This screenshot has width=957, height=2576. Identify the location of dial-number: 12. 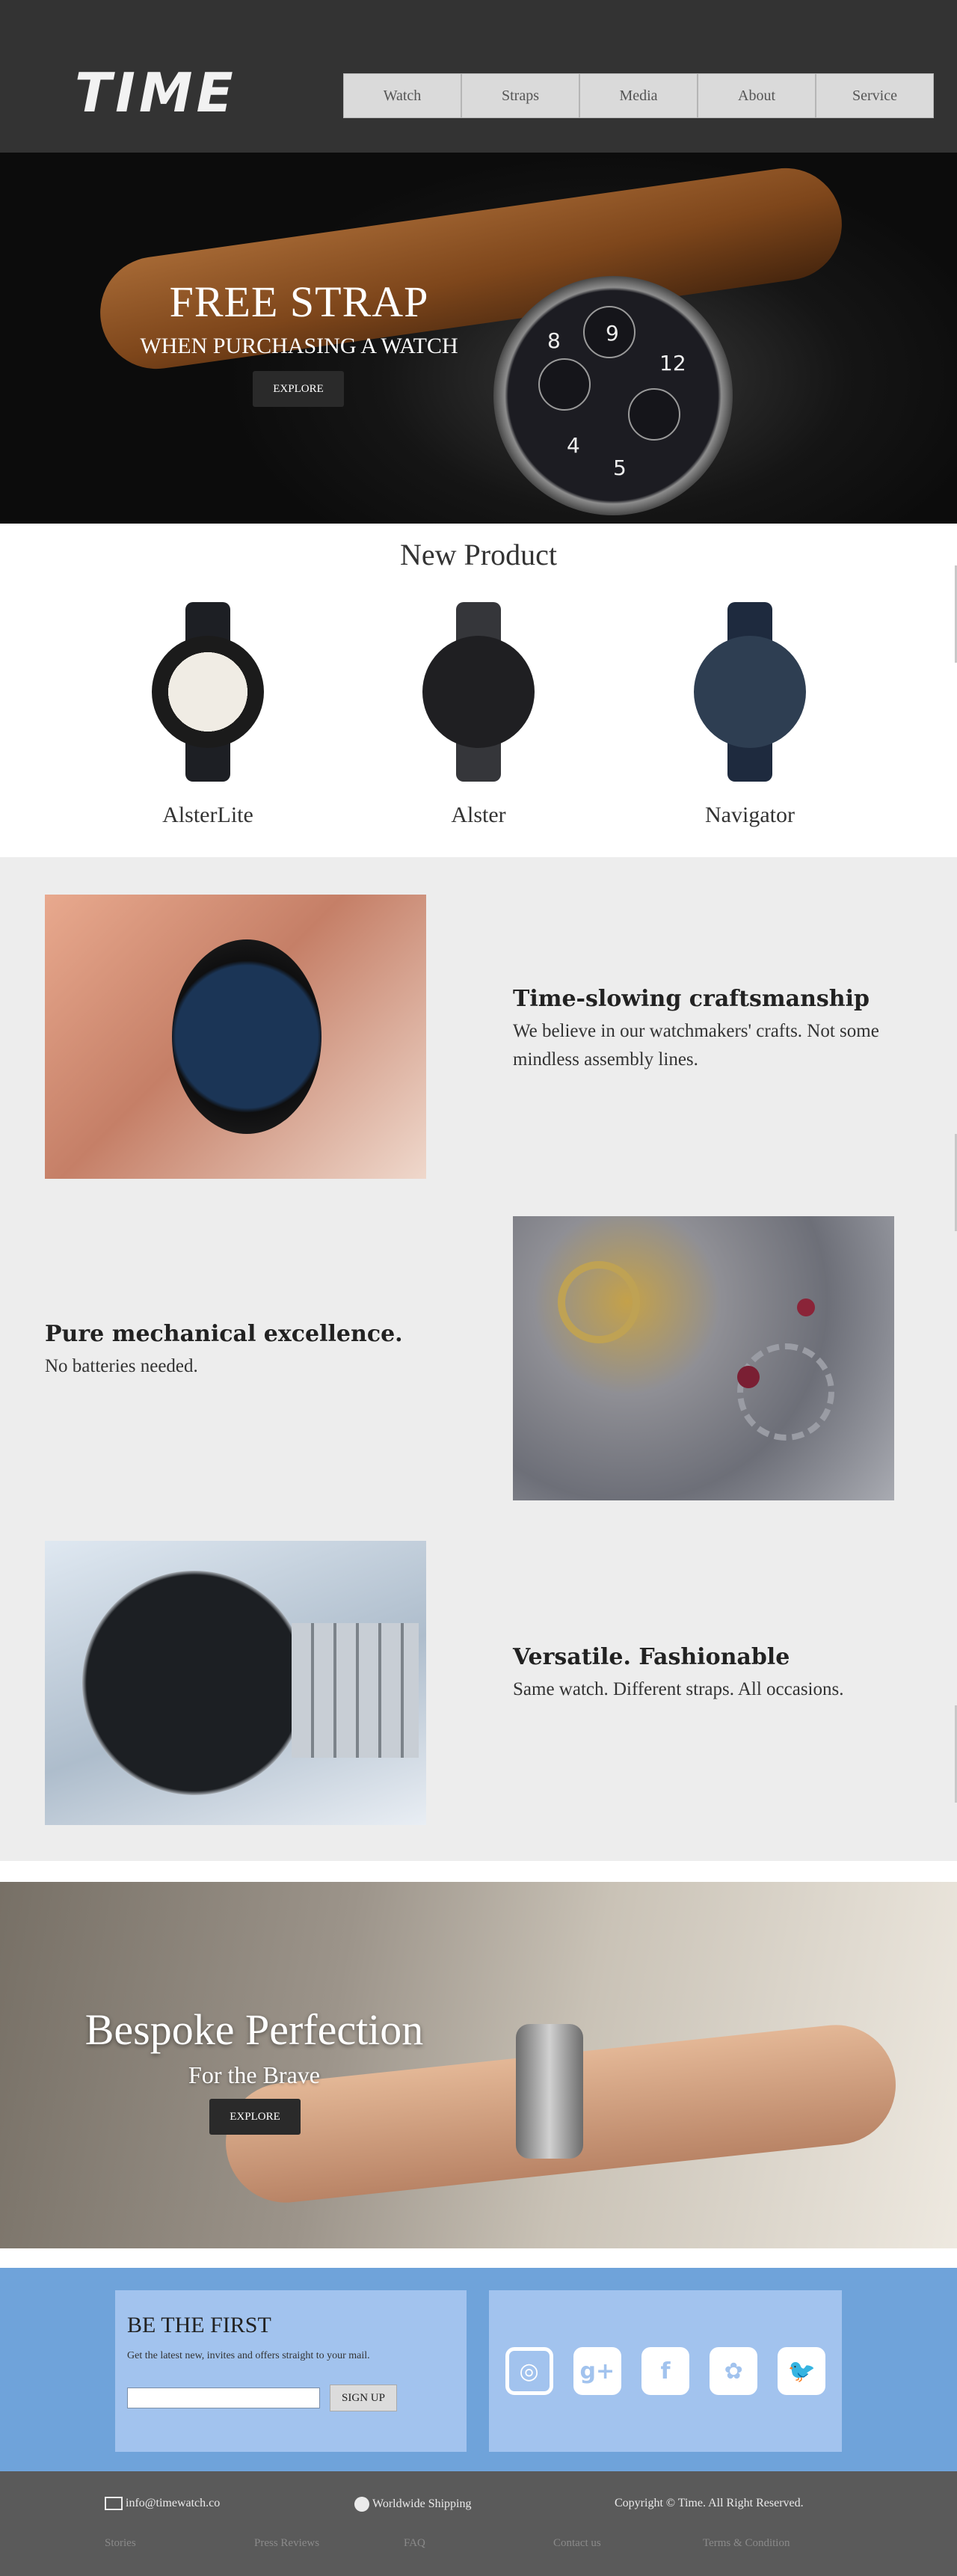
(672, 363).